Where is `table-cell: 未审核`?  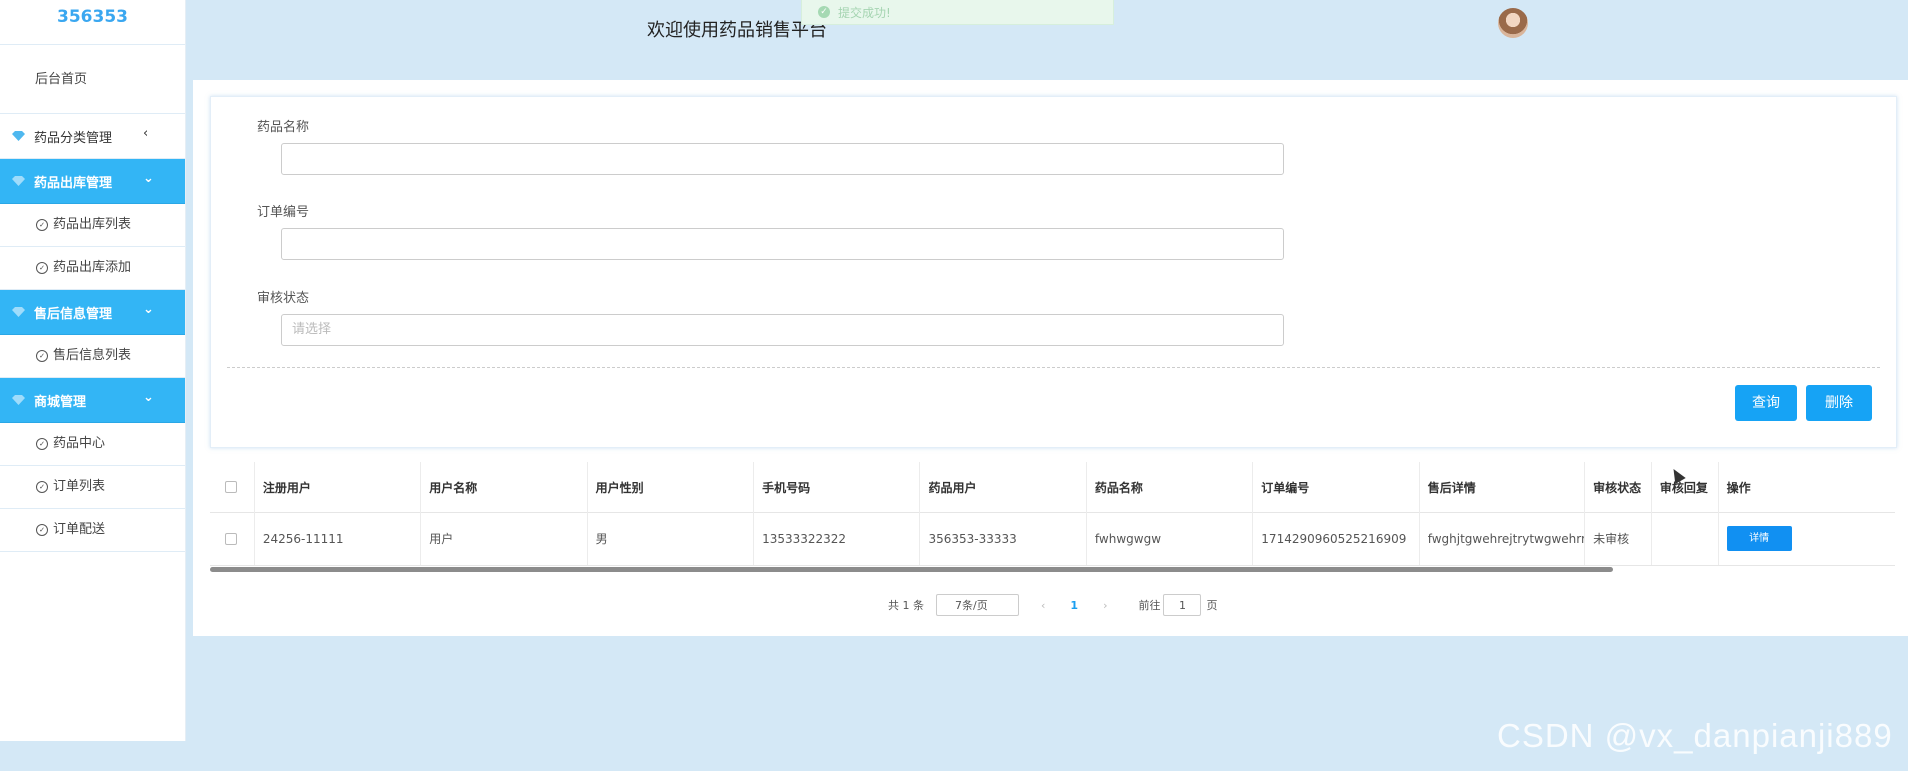
table-cell: 未审核 is located at coordinates (1618, 538).